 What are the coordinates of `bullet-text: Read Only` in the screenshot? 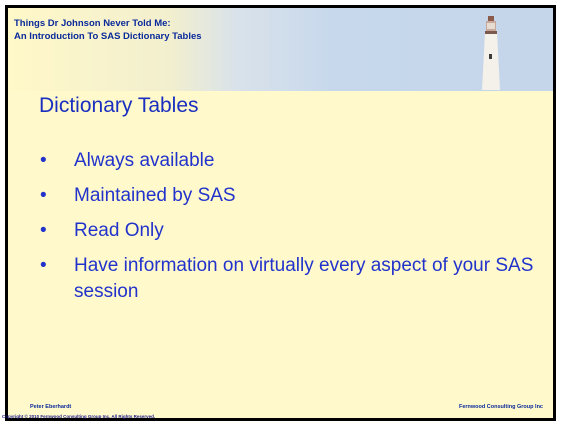 It's located at (119, 230).